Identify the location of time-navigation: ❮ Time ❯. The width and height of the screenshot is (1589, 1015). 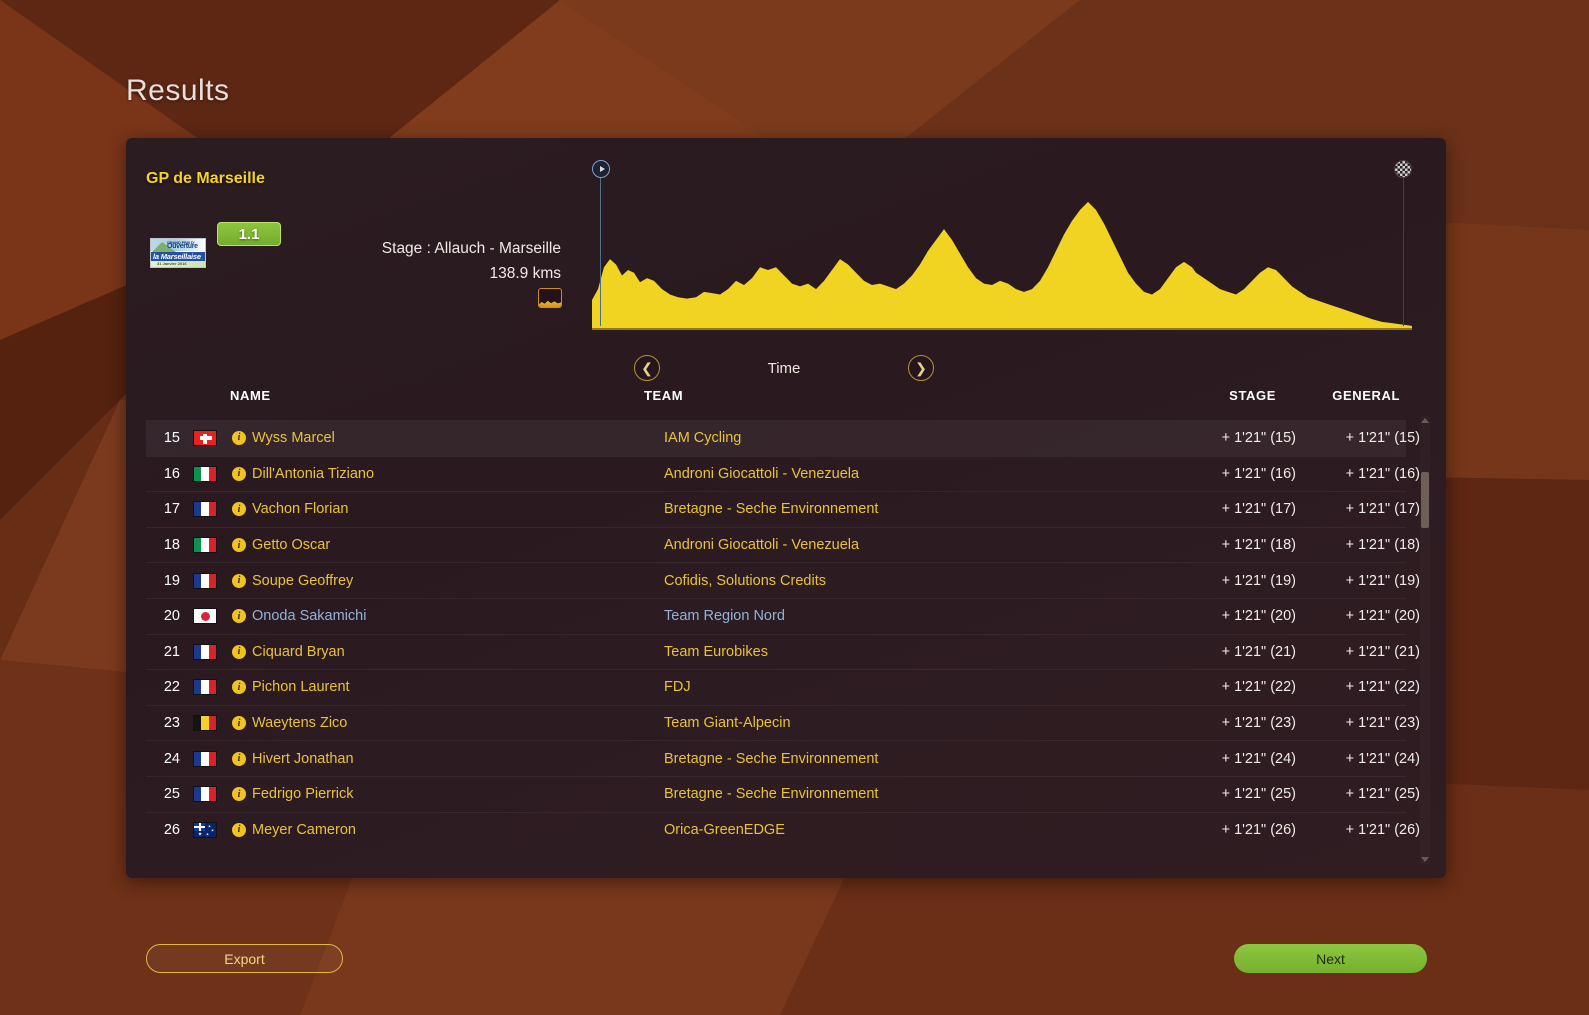
(784, 368).